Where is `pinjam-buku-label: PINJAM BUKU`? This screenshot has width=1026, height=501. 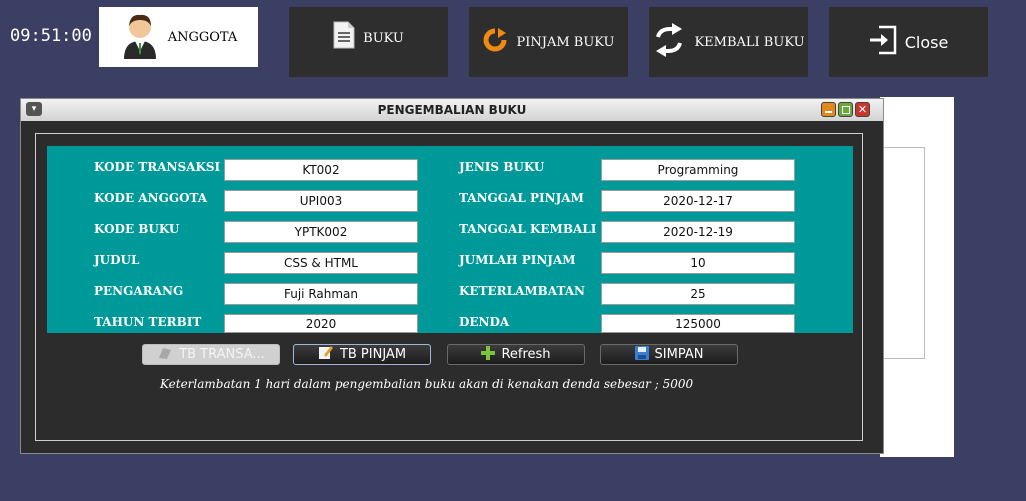 pinjam-buku-label: PINJAM BUKU is located at coordinates (565, 42).